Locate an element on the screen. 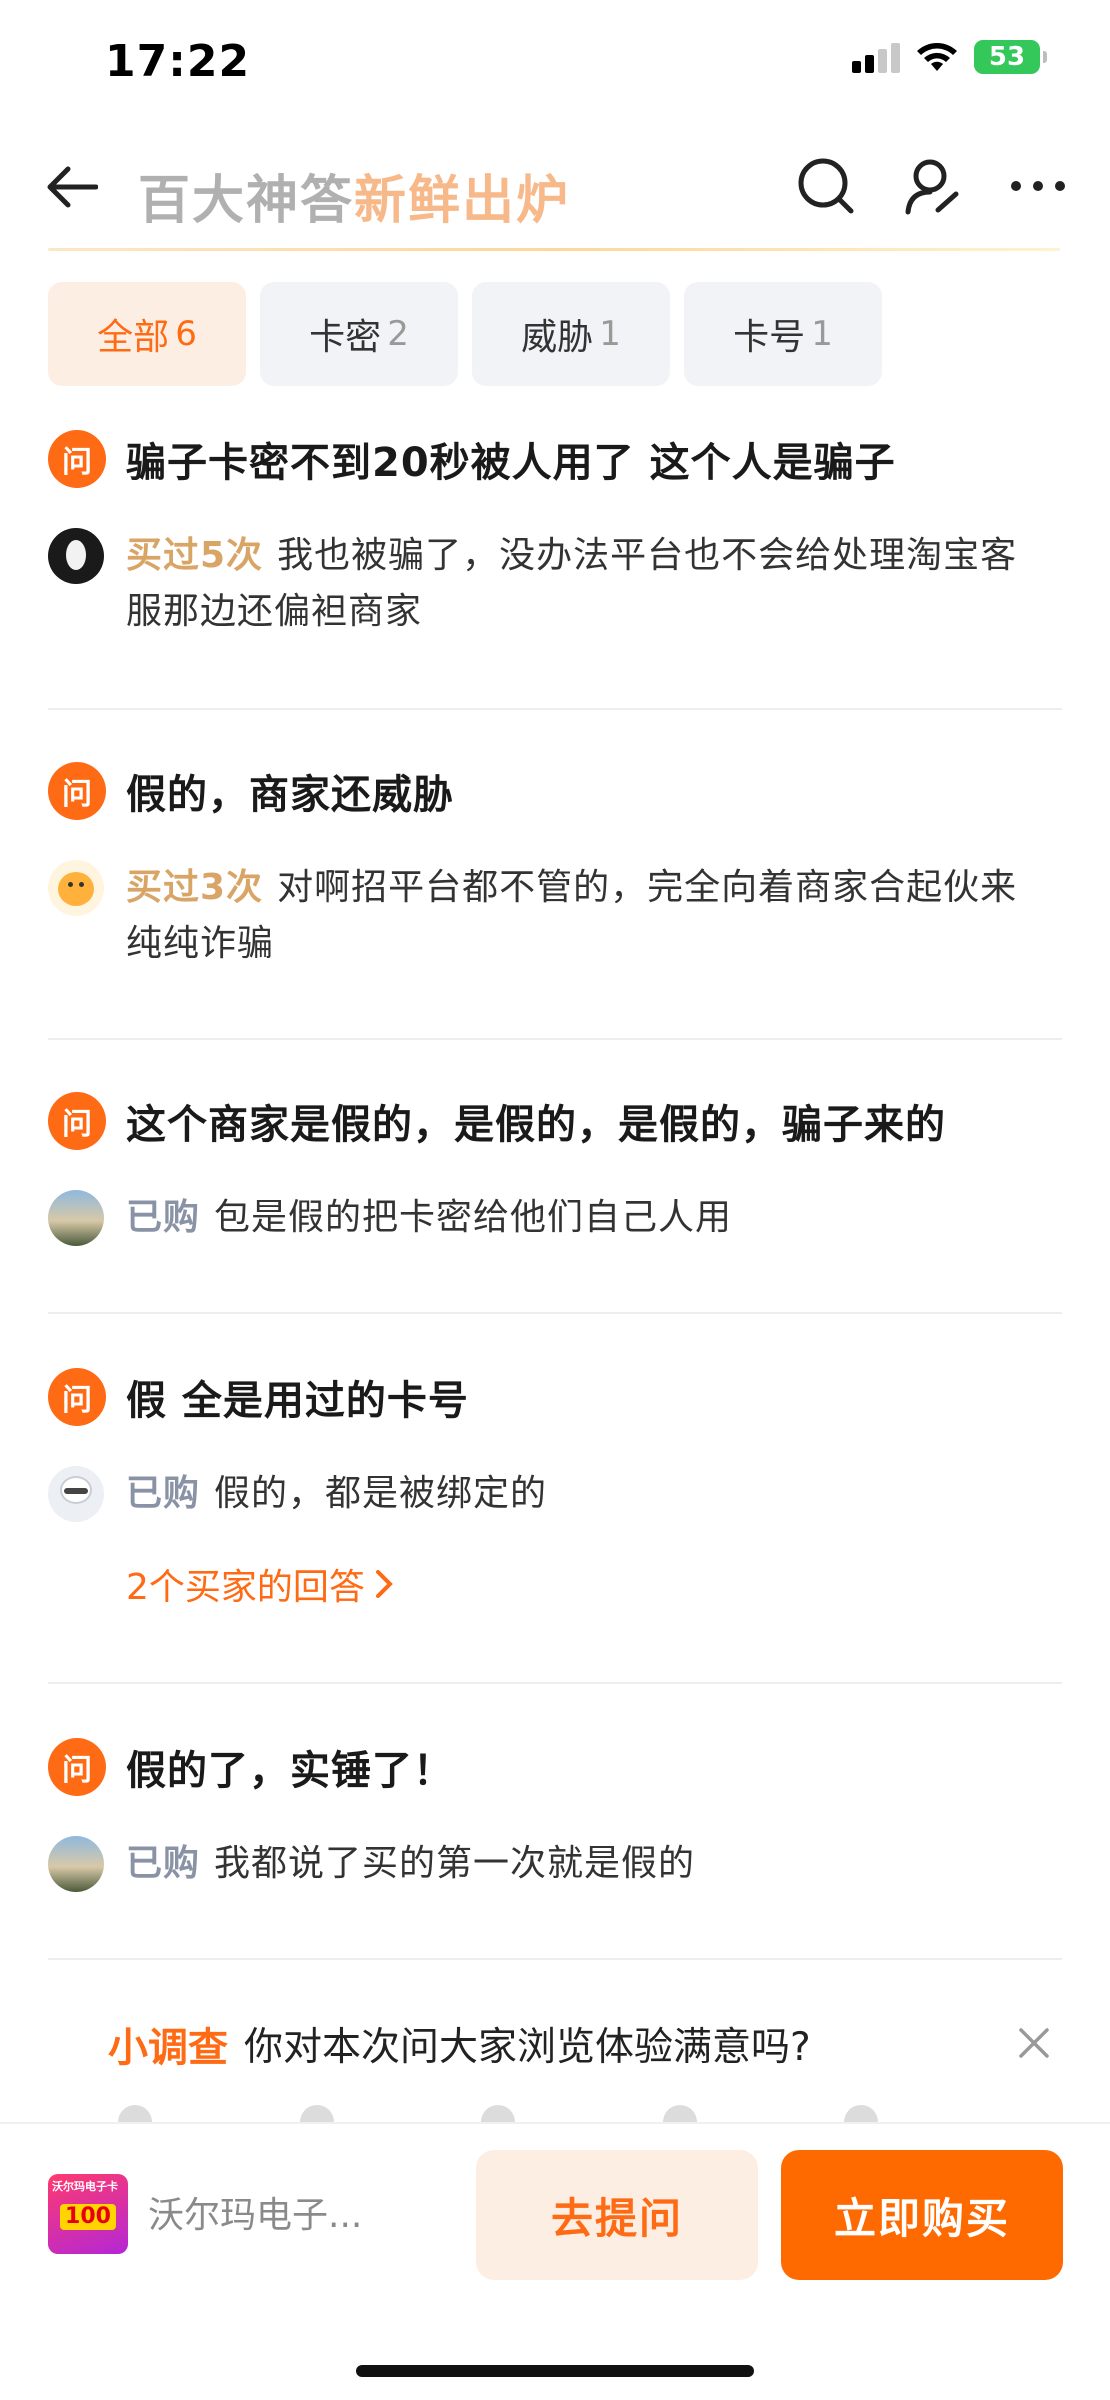 This screenshot has width=1110, height=2400. header: 百大神答新鲜出炉 is located at coordinates (555, 190).